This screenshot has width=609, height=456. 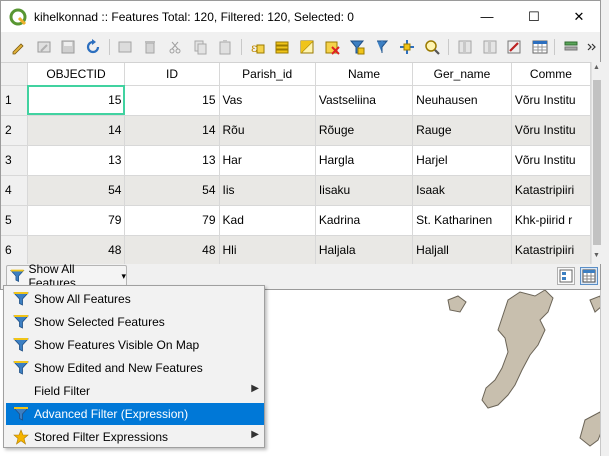 What do you see at coordinates (357, 47) in the screenshot?
I see `filter-selection-icon` at bounding box center [357, 47].